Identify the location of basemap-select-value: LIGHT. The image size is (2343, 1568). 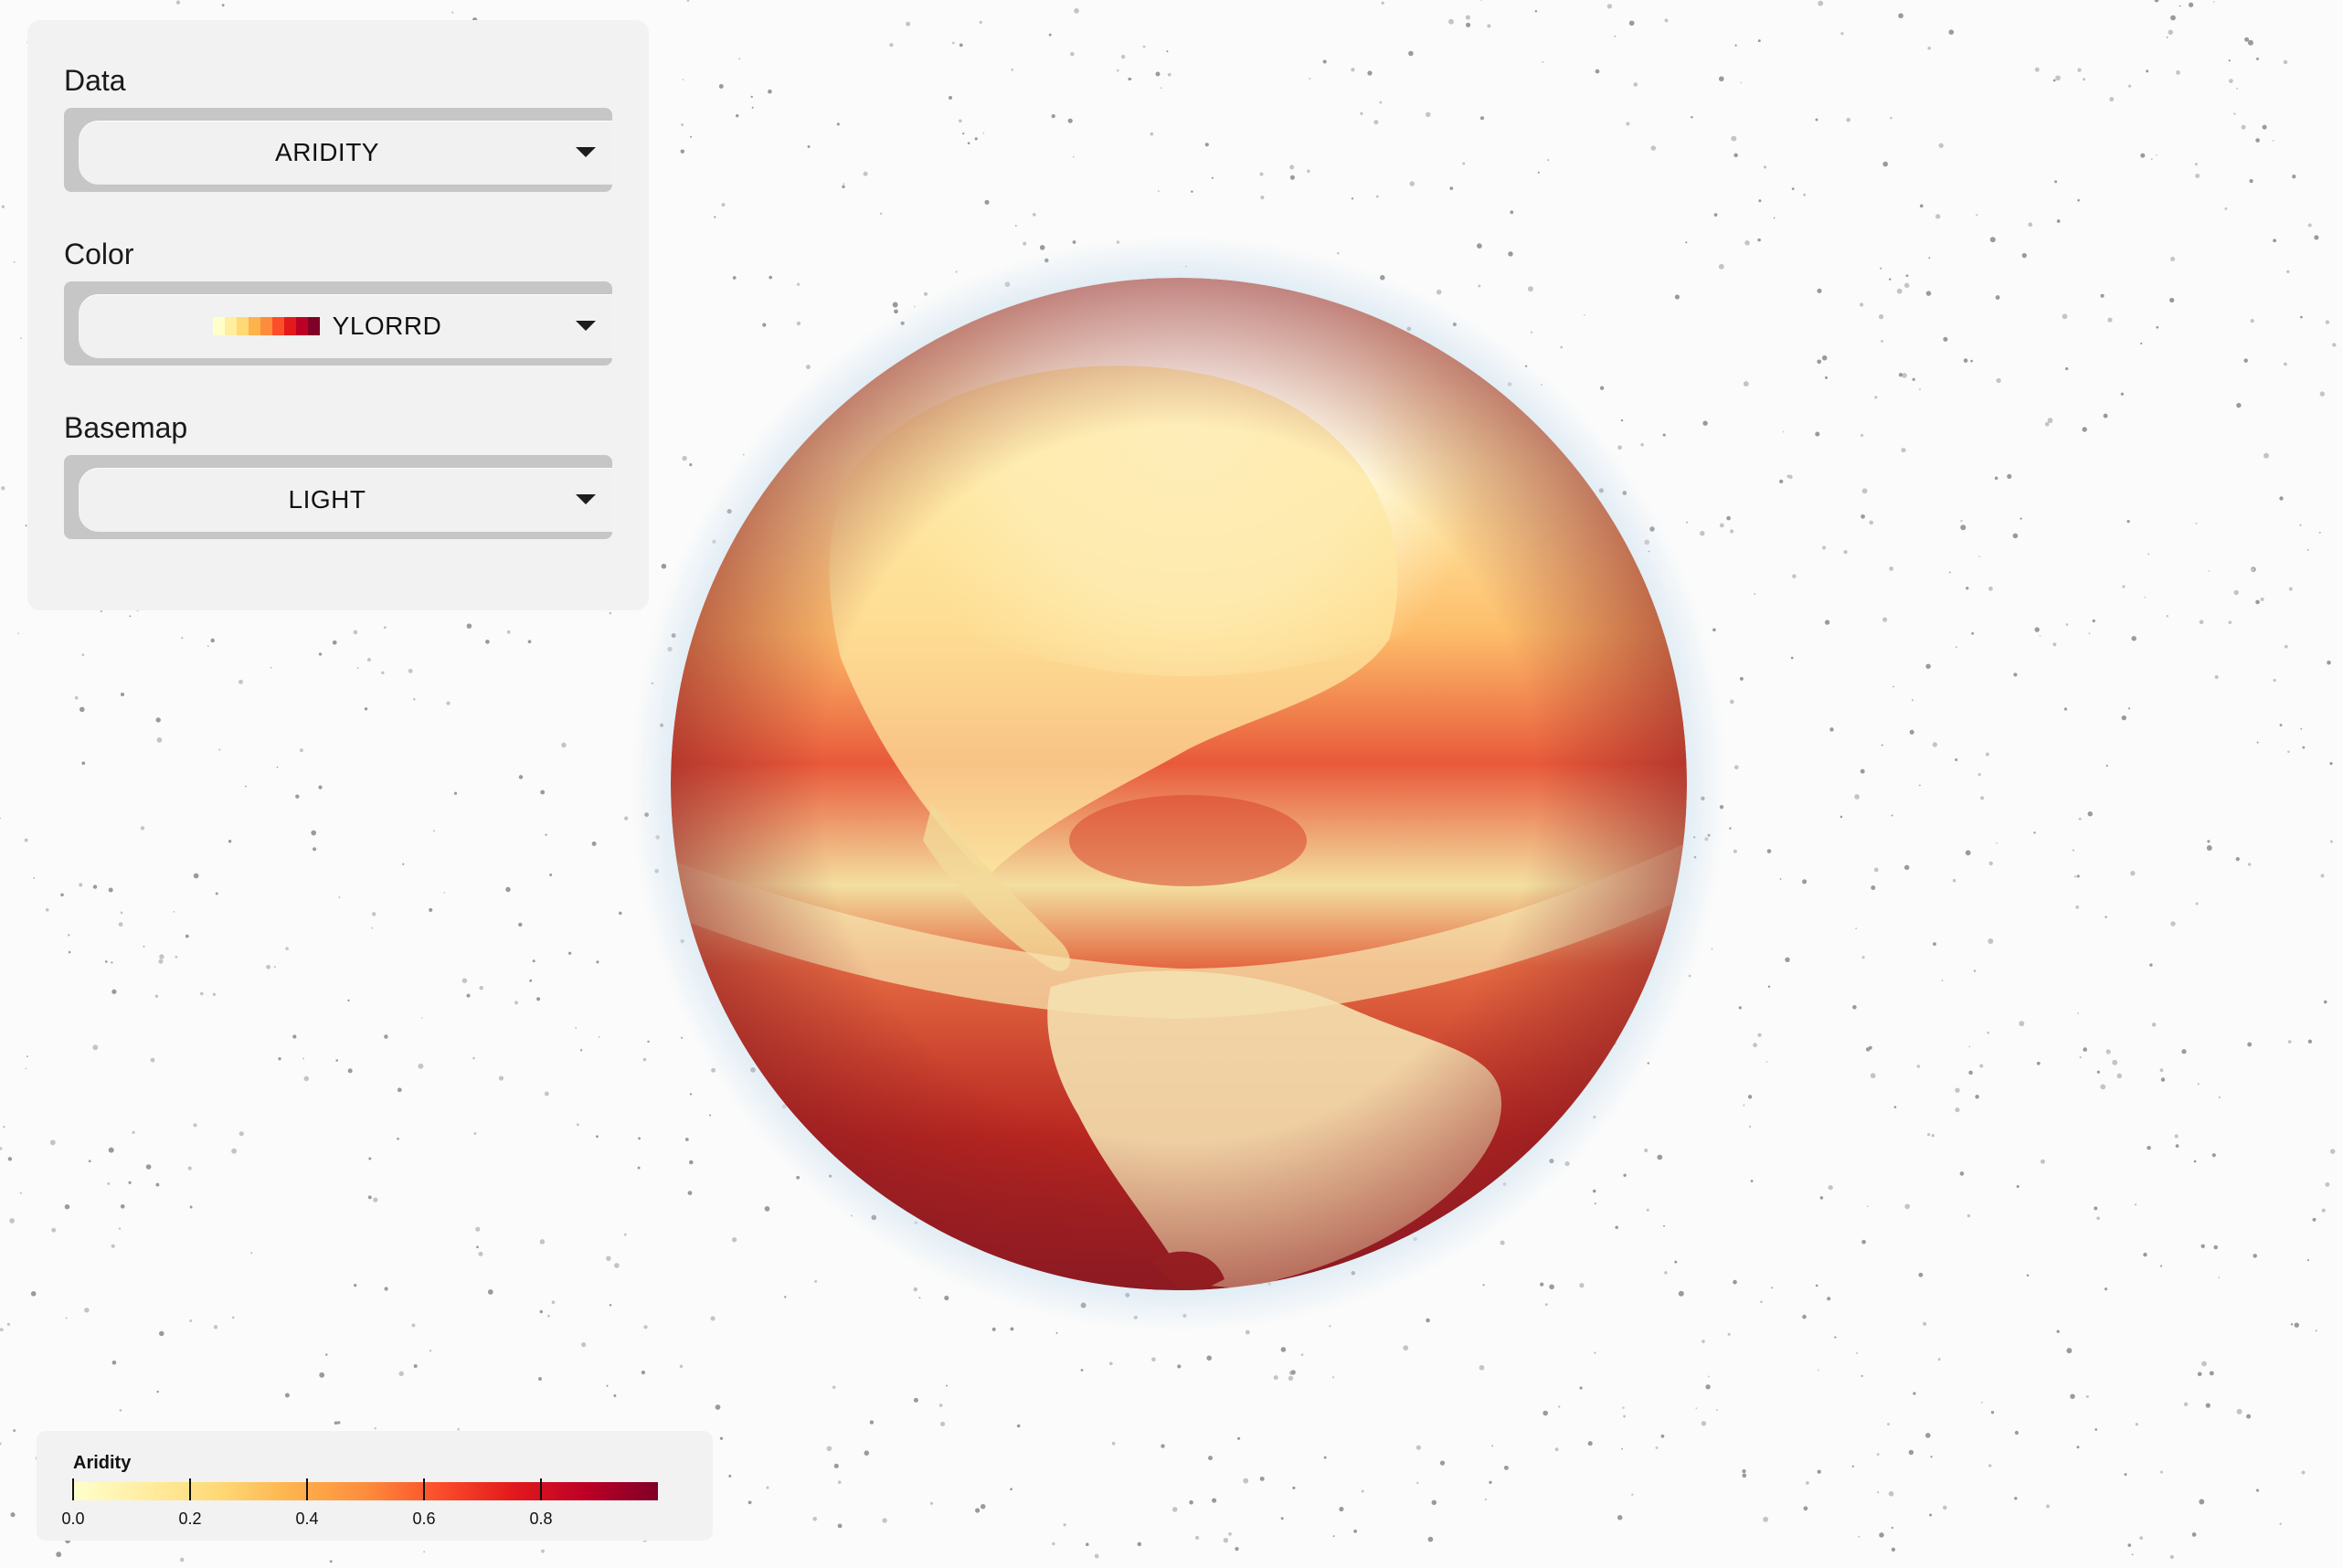
(327, 499).